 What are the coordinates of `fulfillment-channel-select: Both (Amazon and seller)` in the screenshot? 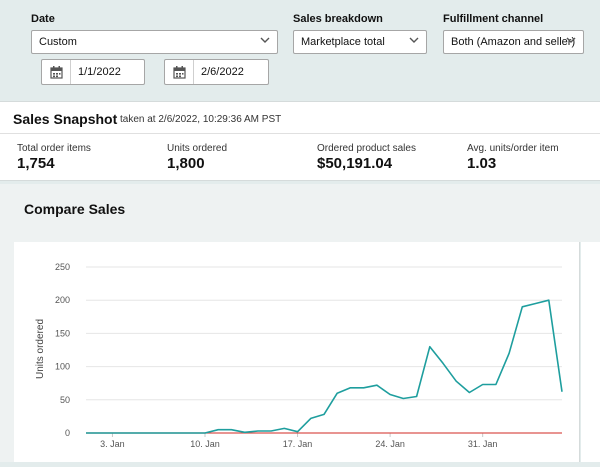 It's located at (513, 42).